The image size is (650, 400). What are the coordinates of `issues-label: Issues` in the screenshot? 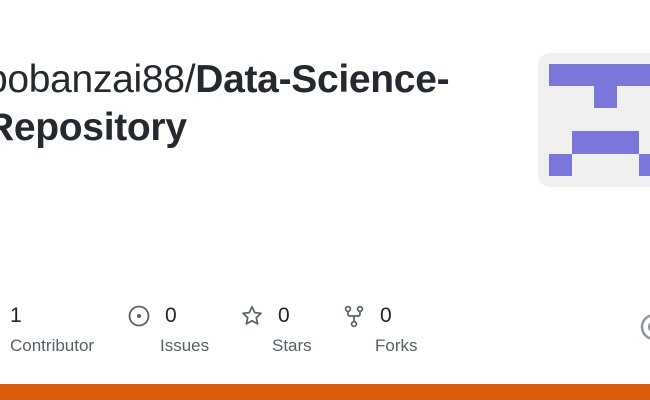 It's located at (185, 345).